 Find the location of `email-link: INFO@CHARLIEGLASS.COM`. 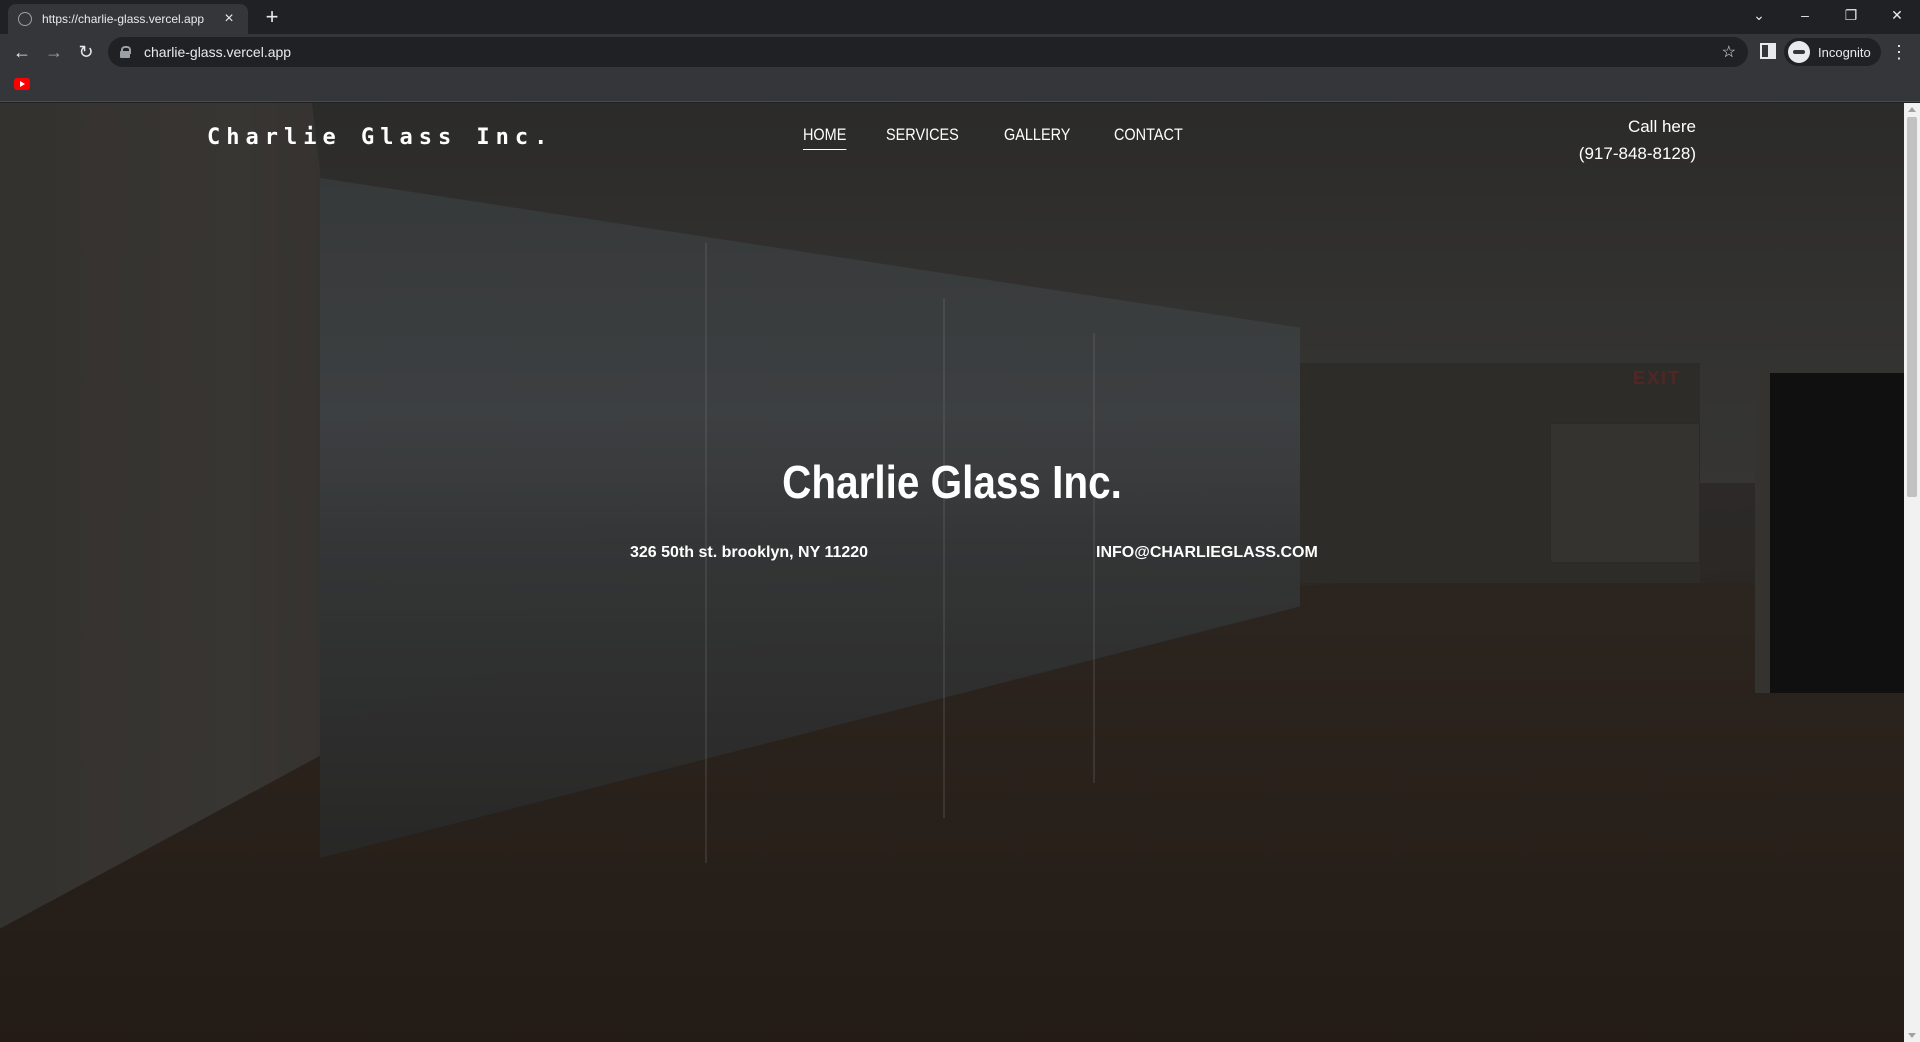

email-link: INFO@CHARLIEGLASS.COM is located at coordinates (1207, 553).